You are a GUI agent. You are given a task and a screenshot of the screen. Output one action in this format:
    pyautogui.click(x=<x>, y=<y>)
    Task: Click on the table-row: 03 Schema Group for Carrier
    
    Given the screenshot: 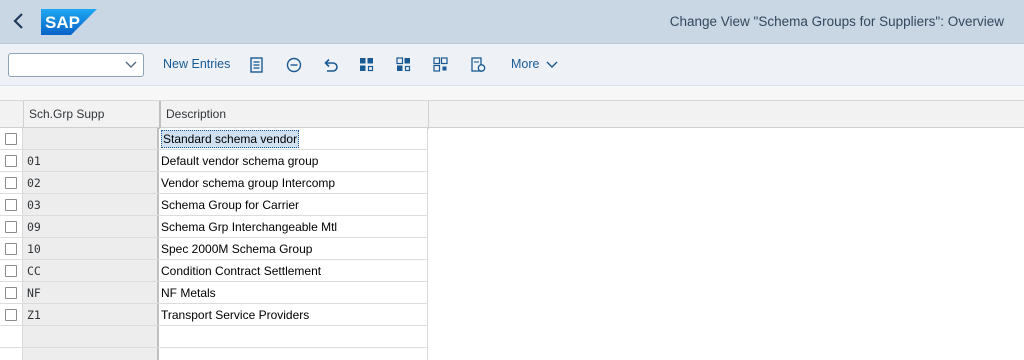 What is the action you would take?
    pyautogui.click(x=214, y=205)
    